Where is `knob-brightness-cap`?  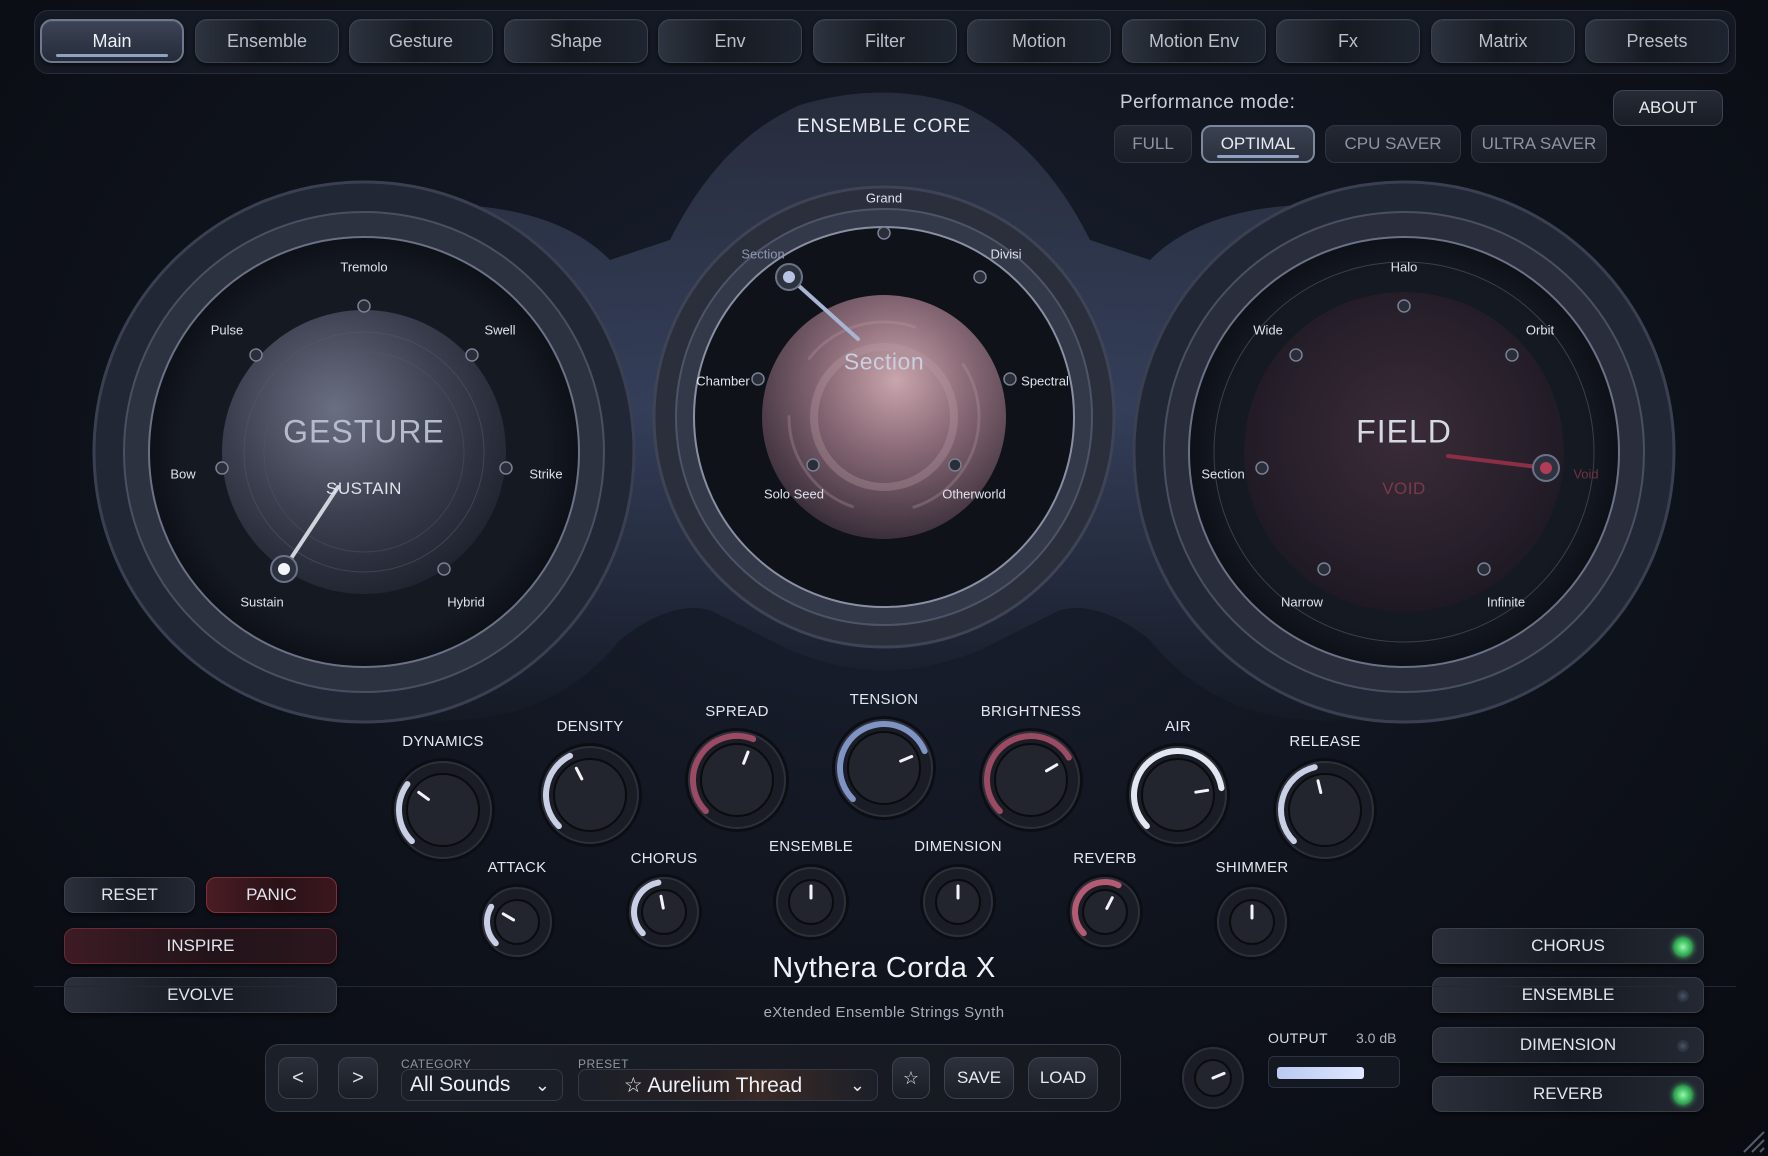 knob-brightness-cap is located at coordinates (1031, 780).